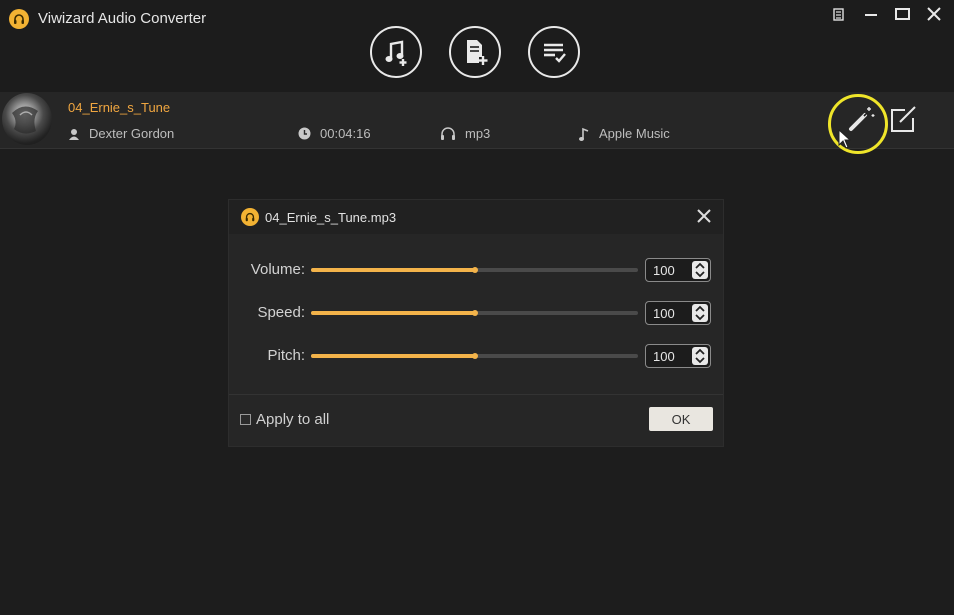  Describe the element at coordinates (936, 16) in the screenshot. I see `close-icon` at that location.